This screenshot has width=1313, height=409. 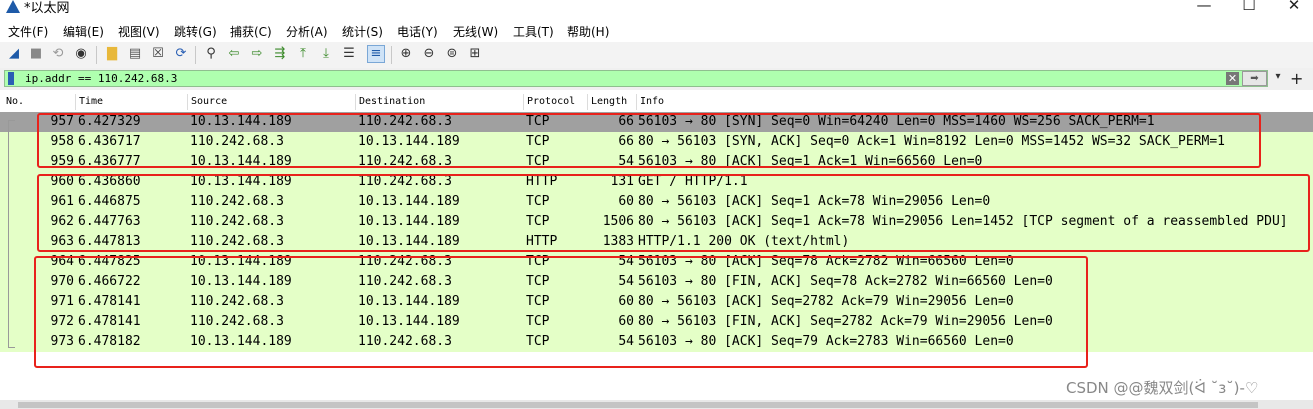 I want to click on go-last-icon: ⤓, so click(x=326, y=54).